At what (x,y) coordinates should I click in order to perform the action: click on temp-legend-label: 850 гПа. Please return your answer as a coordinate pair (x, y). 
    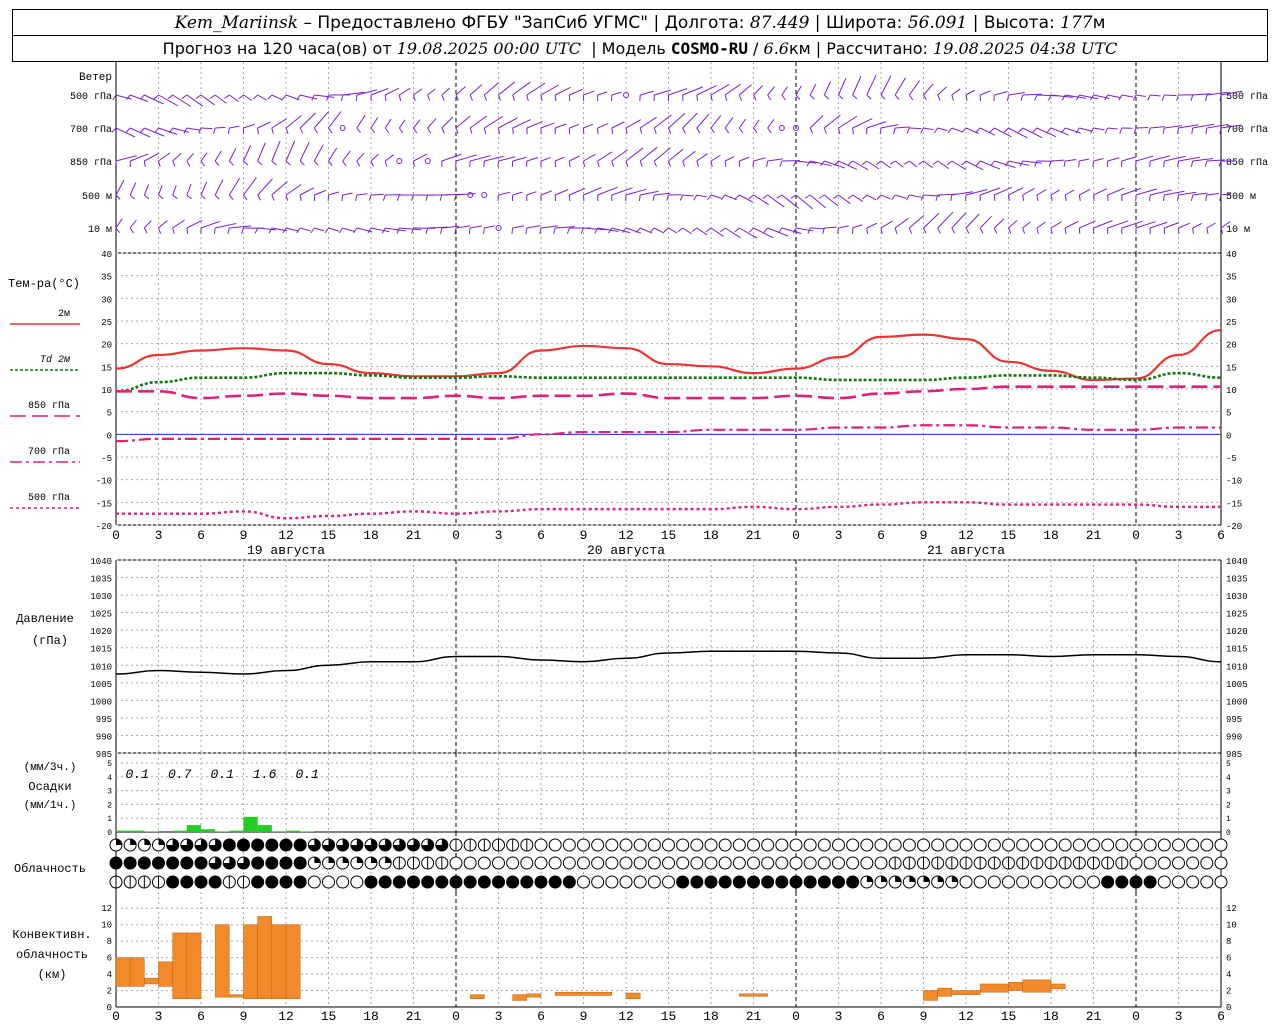
    Looking at the image, I should click on (49, 406).